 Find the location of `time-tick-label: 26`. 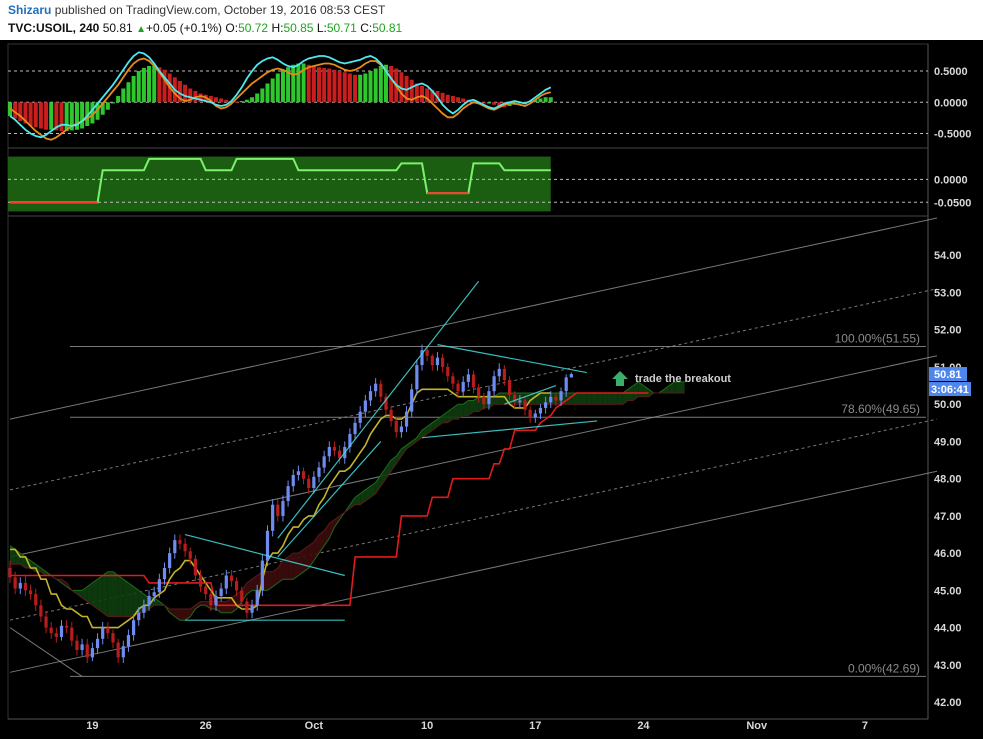

time-tick-label: 26 is located at coordinates (206, 726).